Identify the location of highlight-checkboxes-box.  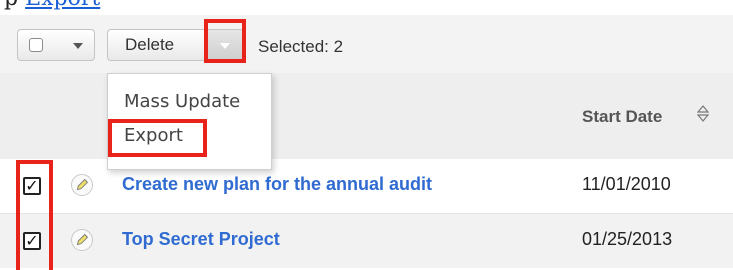
(34, 215).